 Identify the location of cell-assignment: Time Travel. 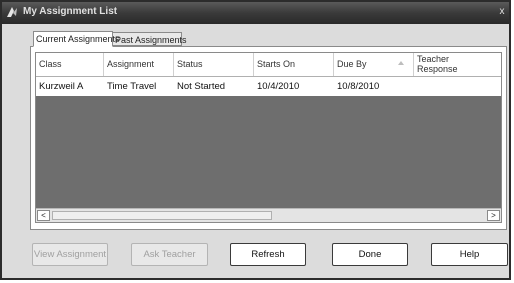
(132, 86).